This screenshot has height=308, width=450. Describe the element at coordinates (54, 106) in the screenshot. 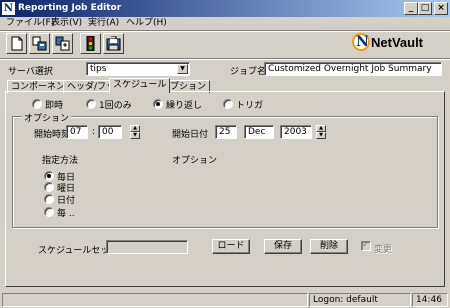

I see `radio-immediate-label: 即時` at that location.